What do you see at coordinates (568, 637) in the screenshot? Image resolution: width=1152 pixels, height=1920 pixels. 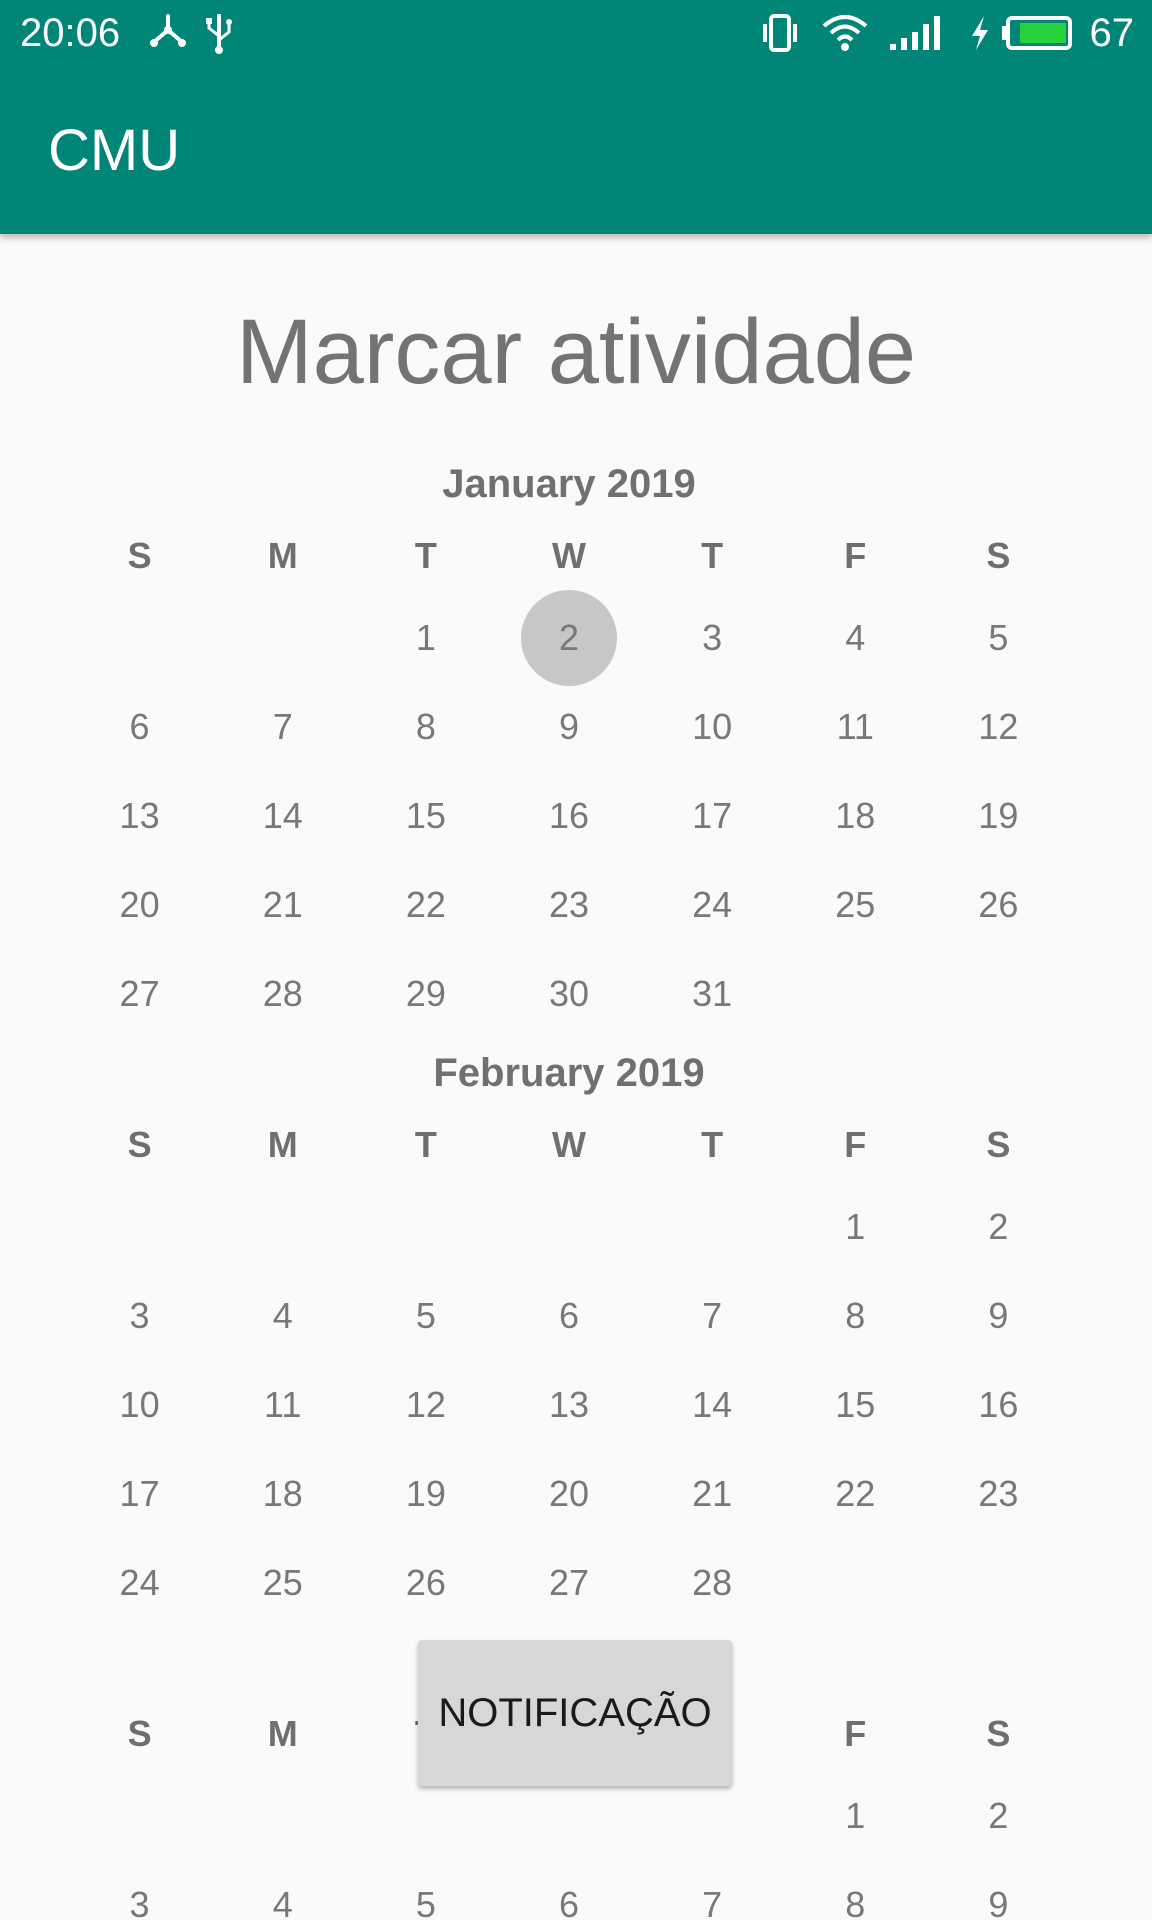 I see `calendar-day-selected: 2` at bounding box center [568, 637].